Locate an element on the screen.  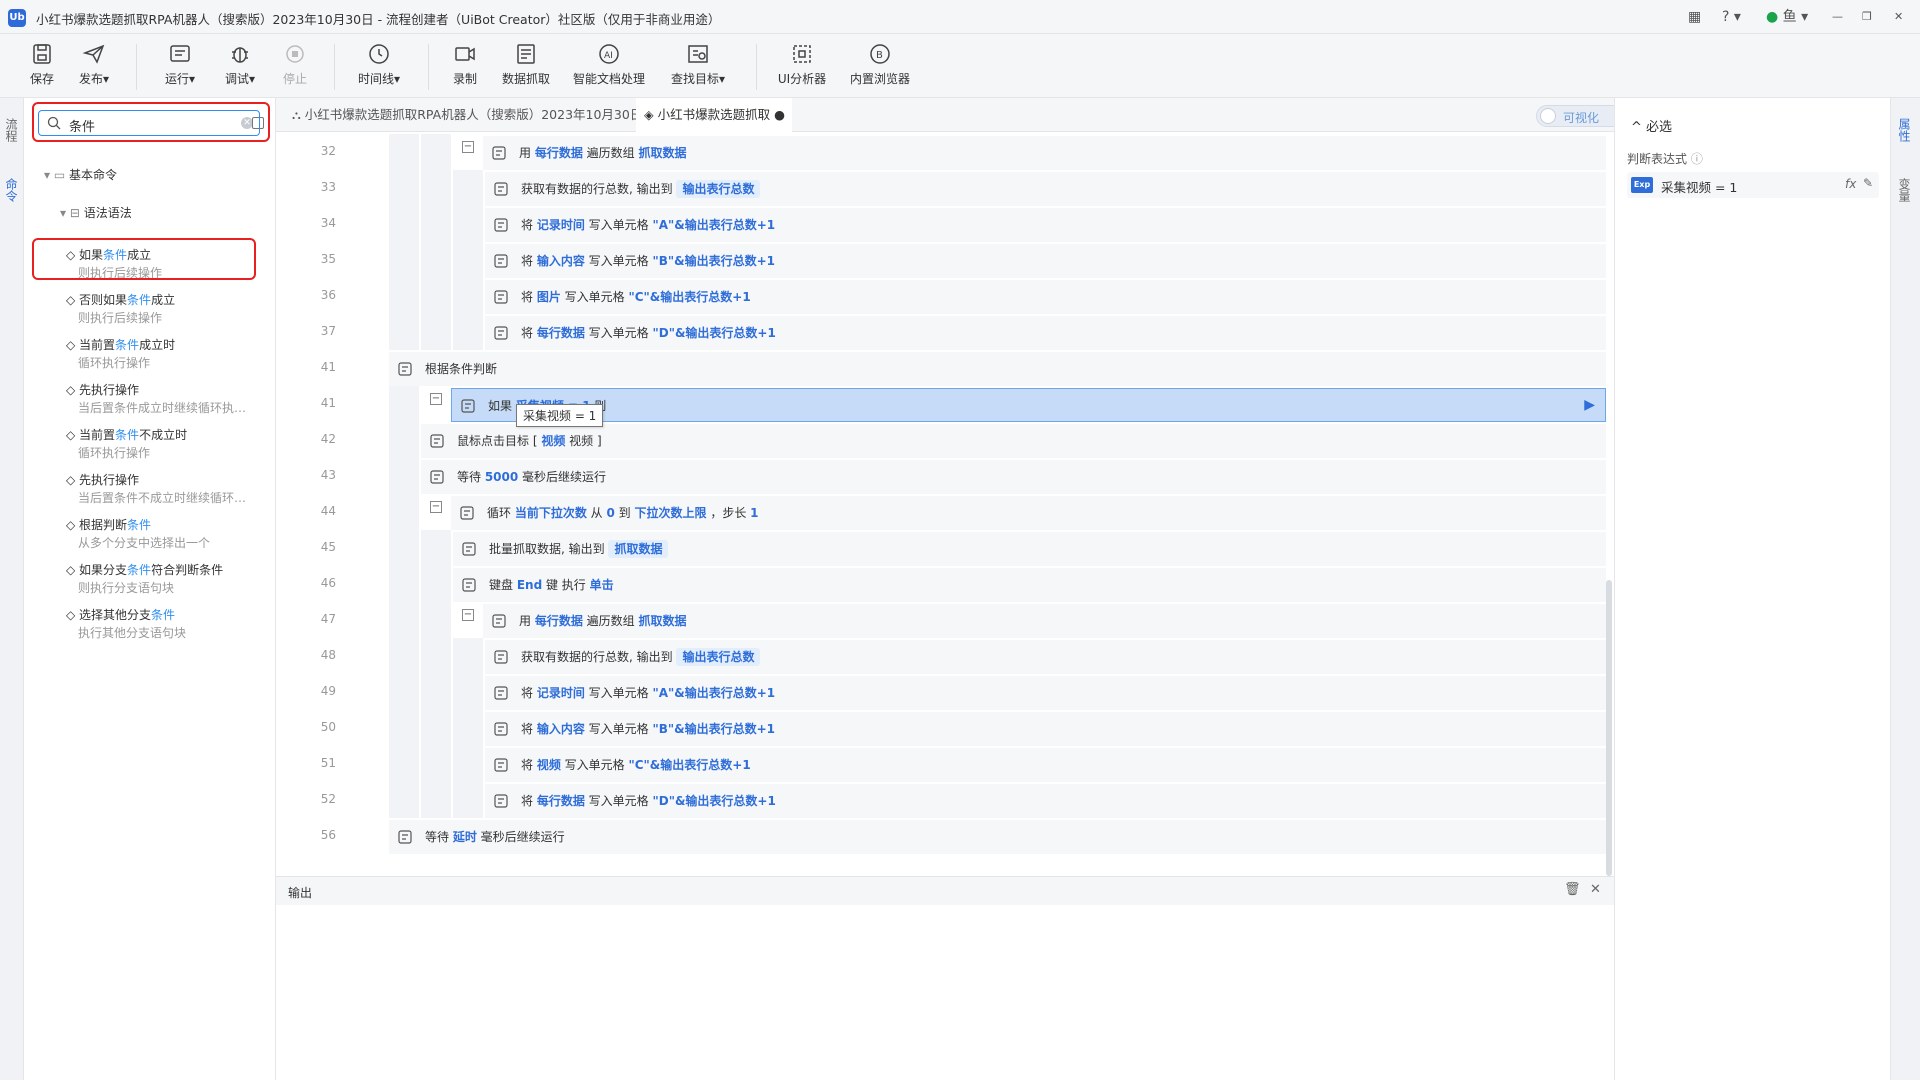
condition-expression-field: Exp 采集视频 = 1 fx ✎ is located at coordinates (1753, 185).